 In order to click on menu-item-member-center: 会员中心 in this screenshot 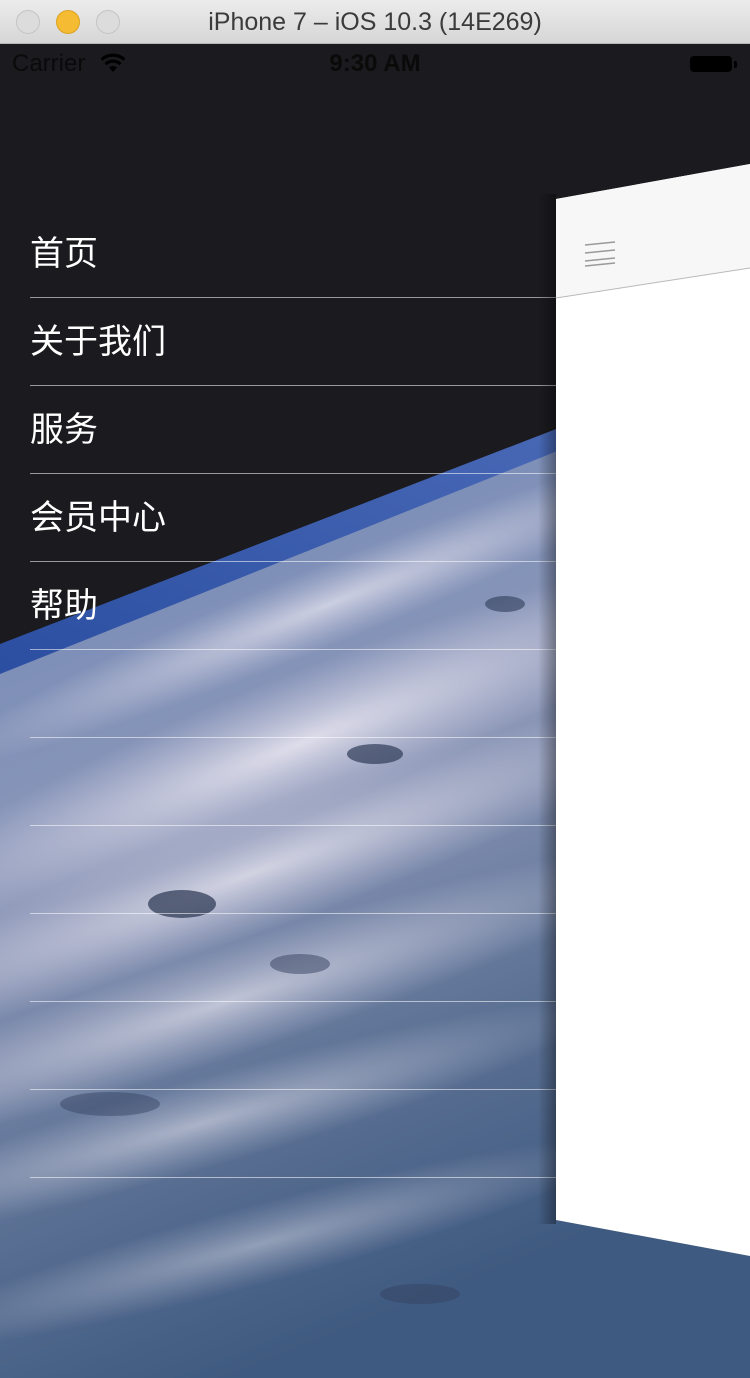, I will do `click(300, 518)`.